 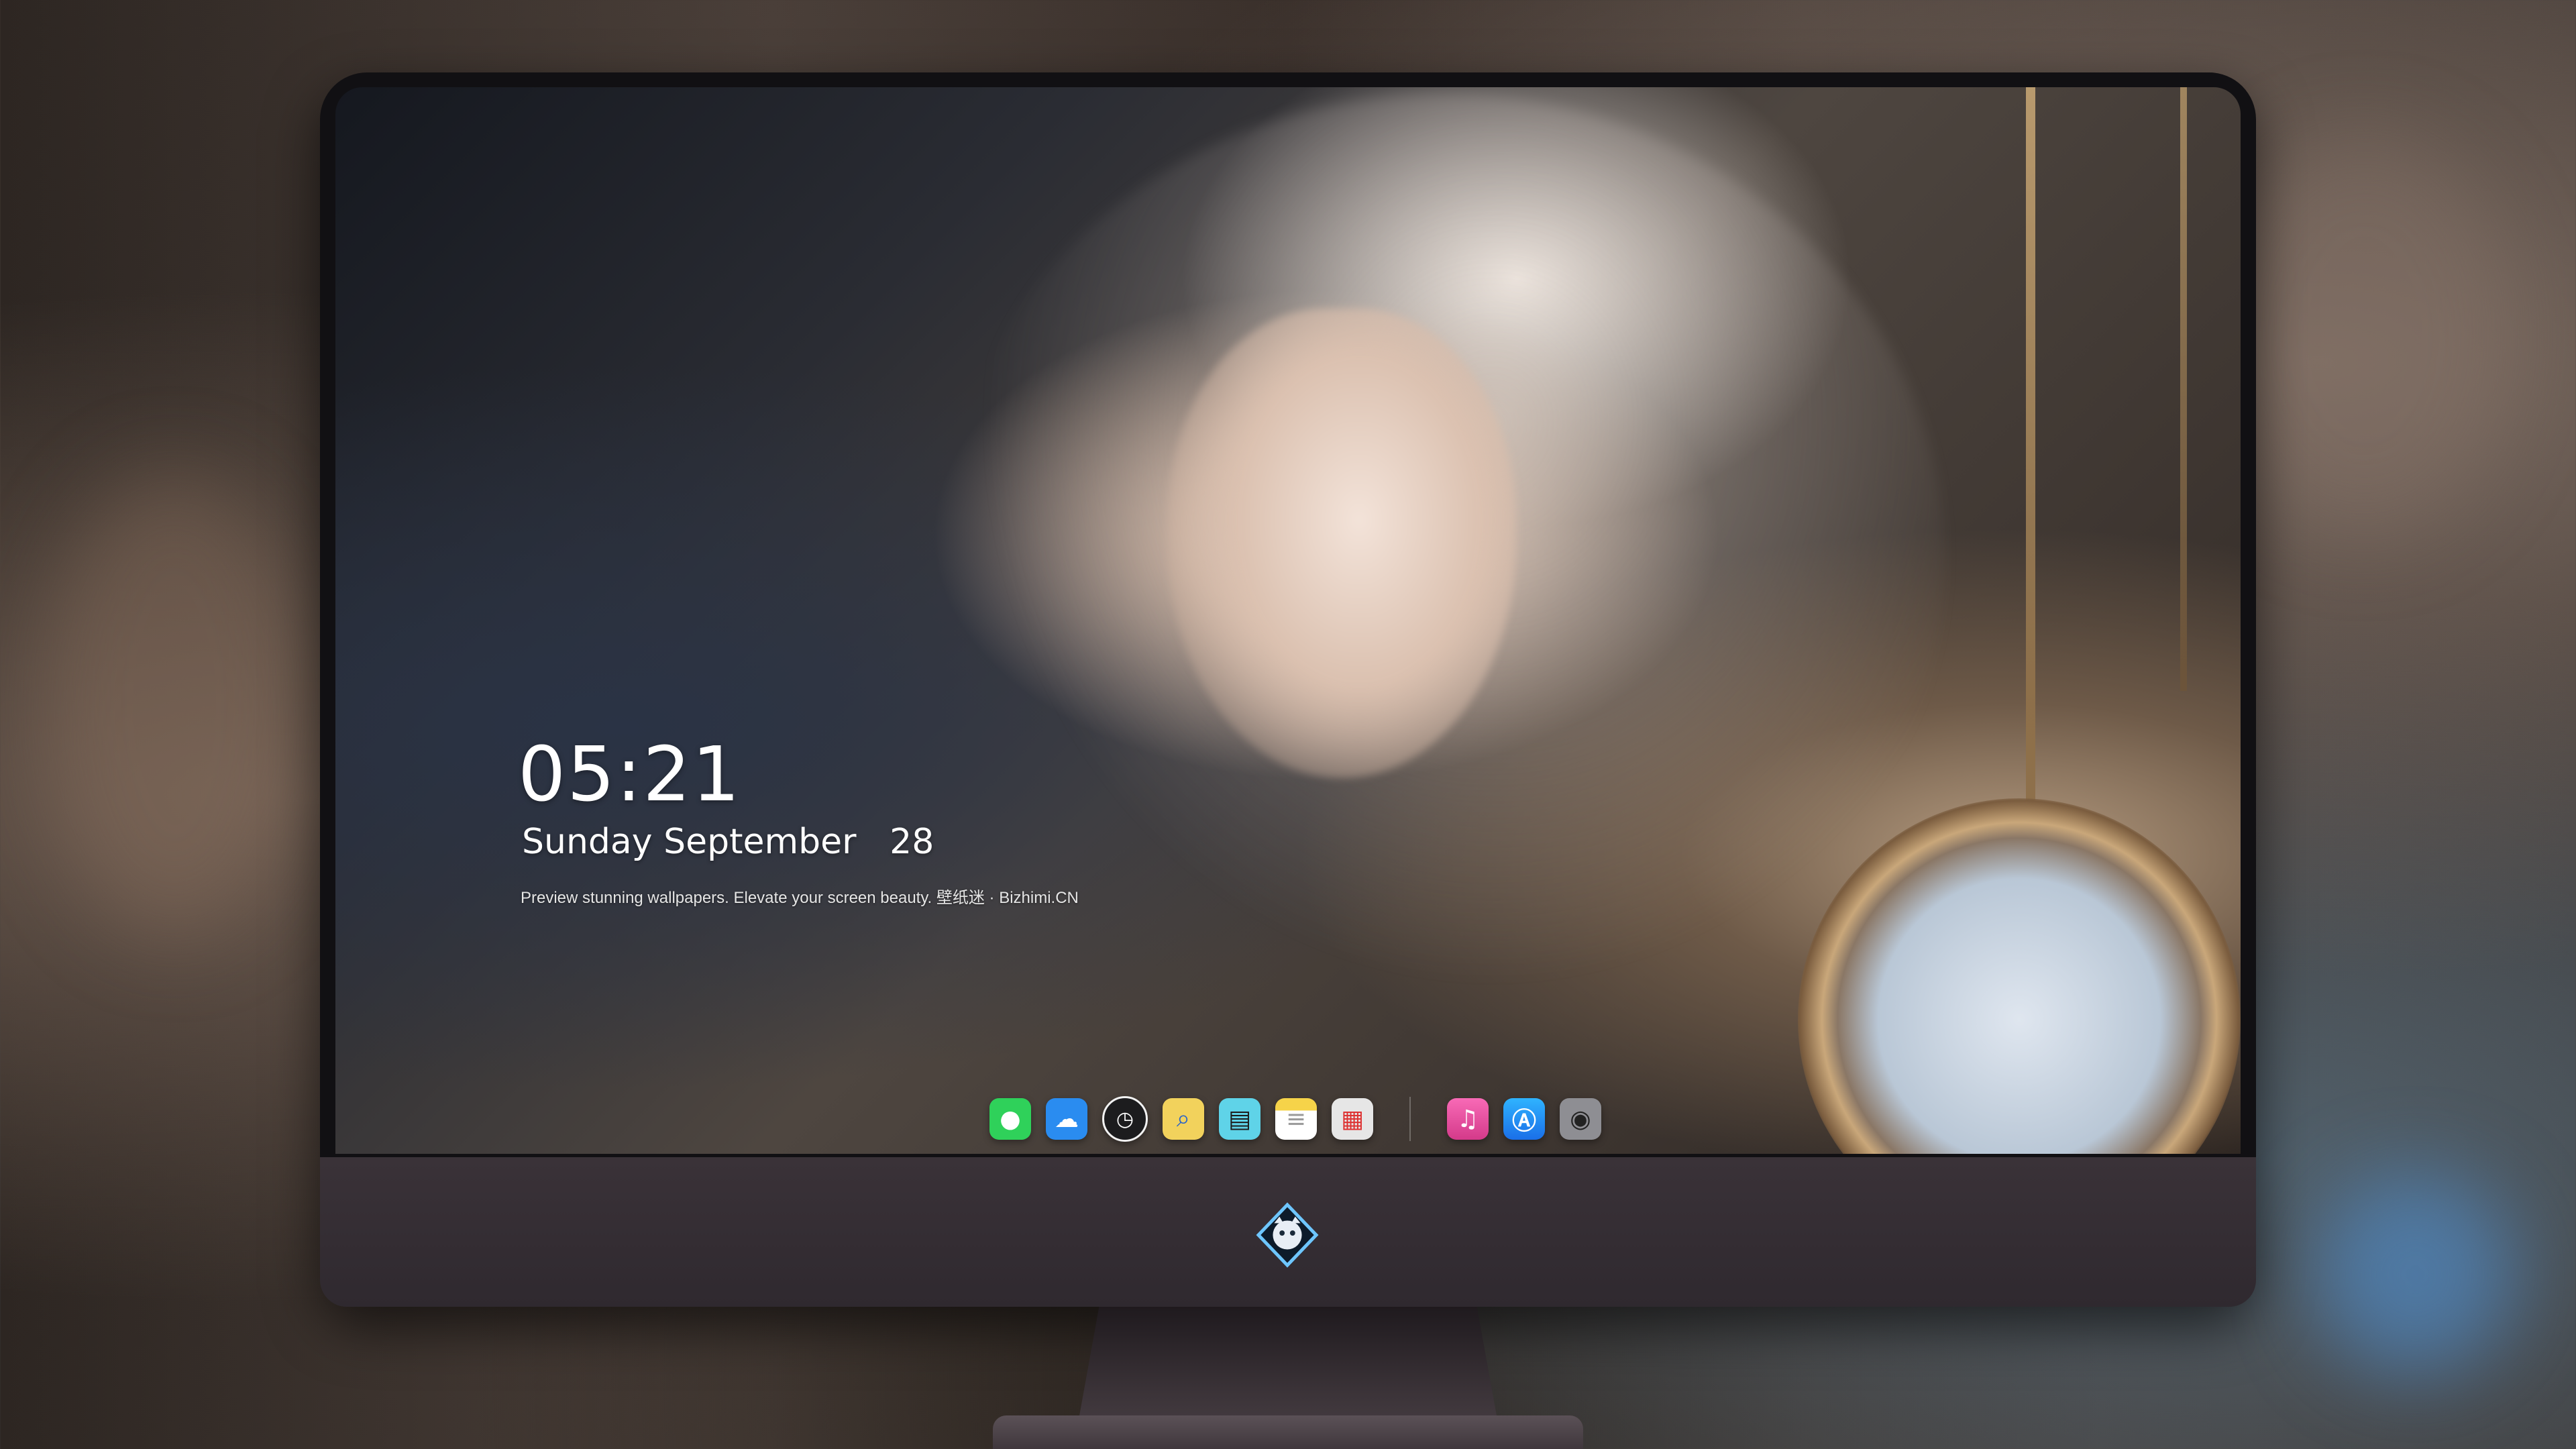 What do you see at coordinates (629, 774) in the screenshot?
I see `lockscreen-time: 05:21` at bounding box center [629, 774].